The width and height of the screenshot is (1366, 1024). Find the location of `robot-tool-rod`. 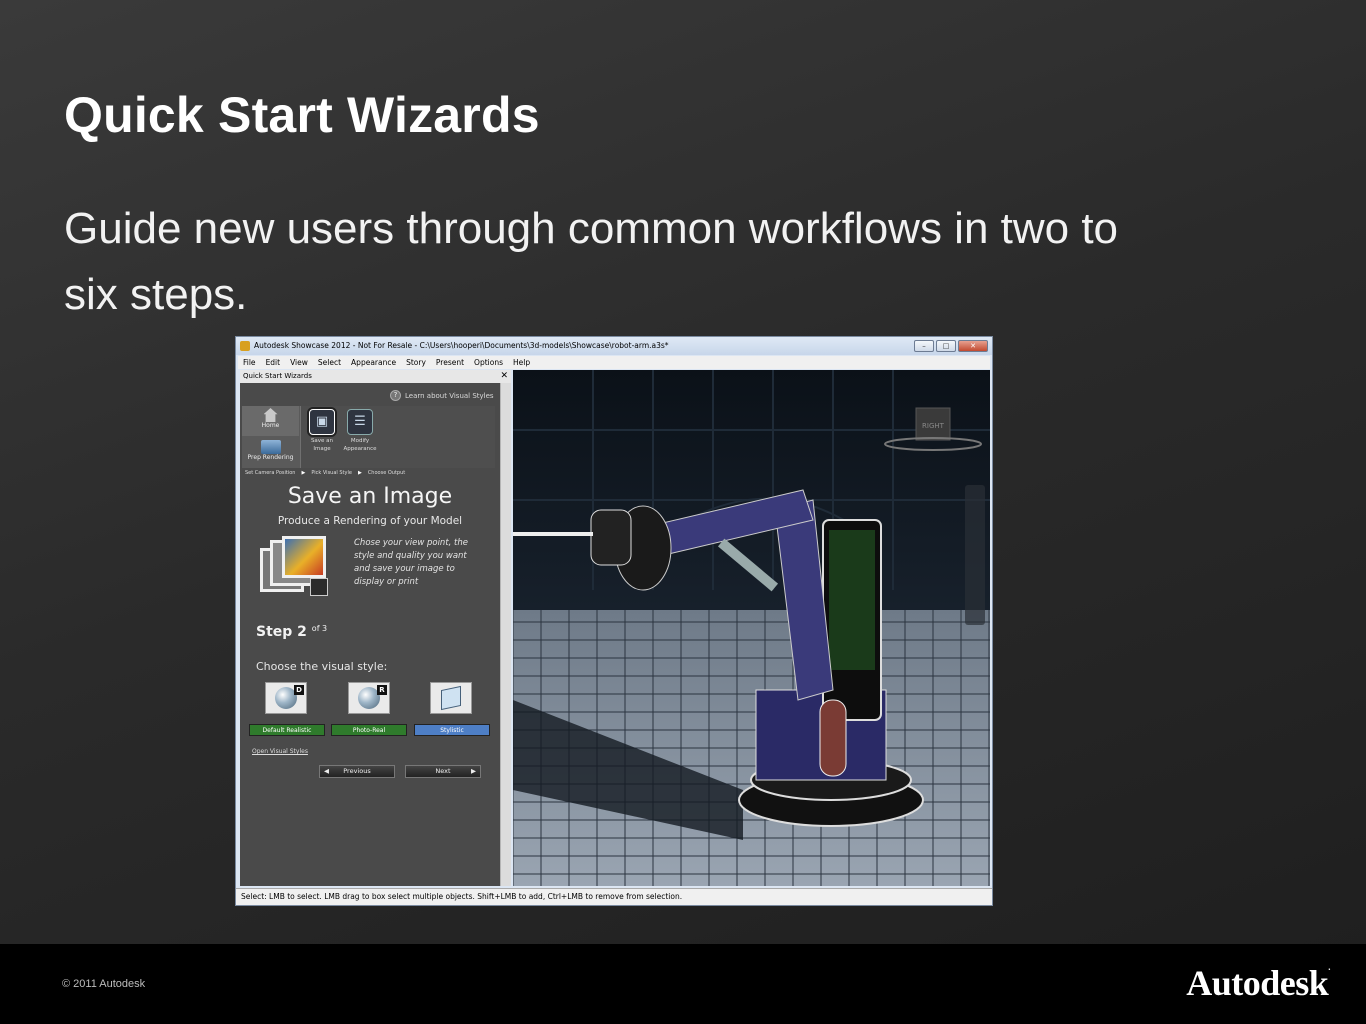

robot-tool-rod is located at coordinates (553, 534).